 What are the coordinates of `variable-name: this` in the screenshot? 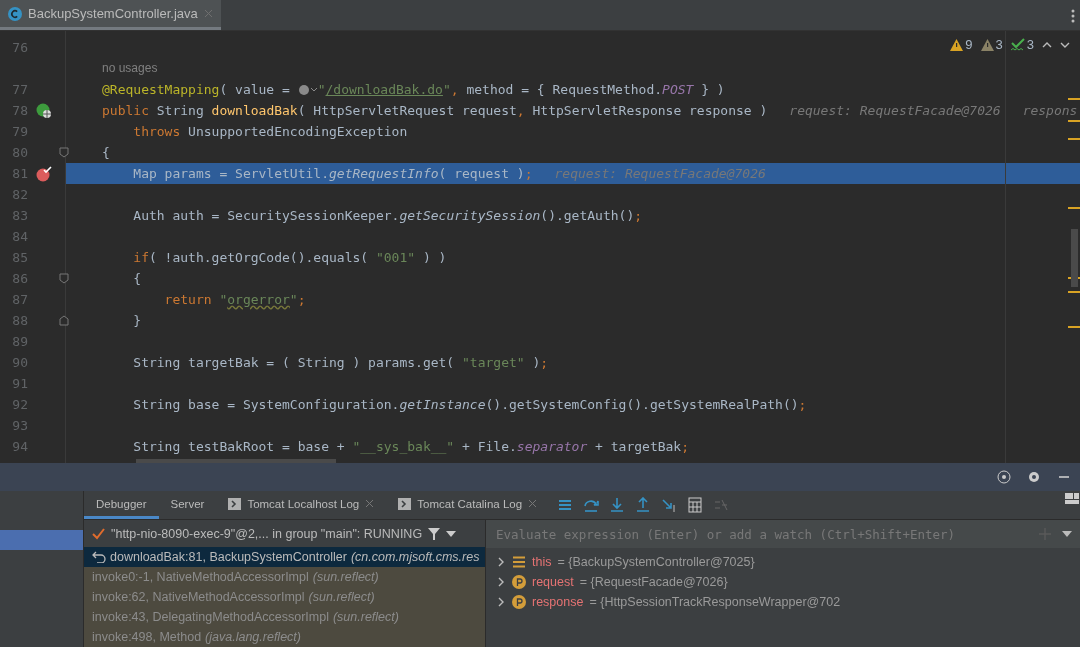 It's located at (542, 562).